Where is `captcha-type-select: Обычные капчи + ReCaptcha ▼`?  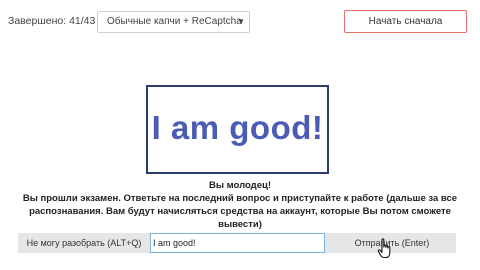 captcha-type-select: Обычные капчи + ReCaptcha ▼ is located at coordinates (173, 22).